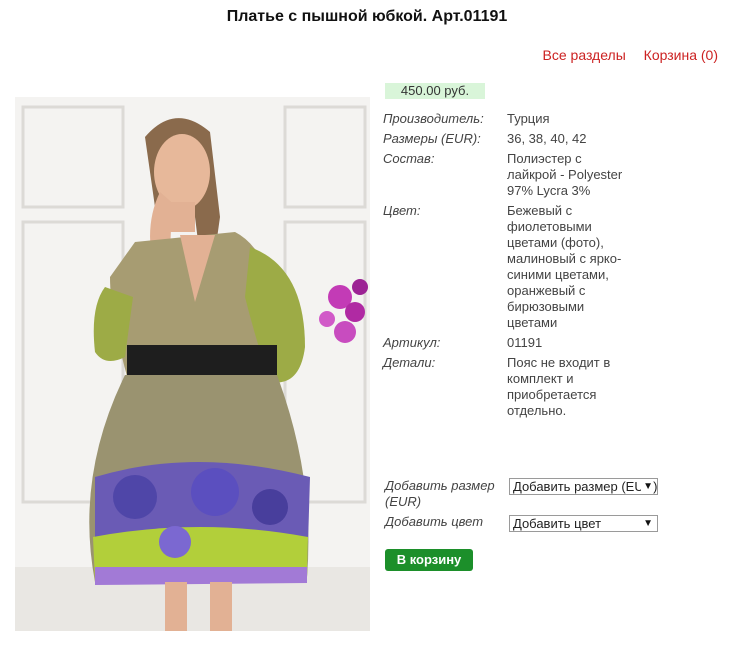 This screenshot has width=734, height=659. Describe the element at coordinates (528, 118) in the screenshot. I see `spec-value: Турция` at that location.